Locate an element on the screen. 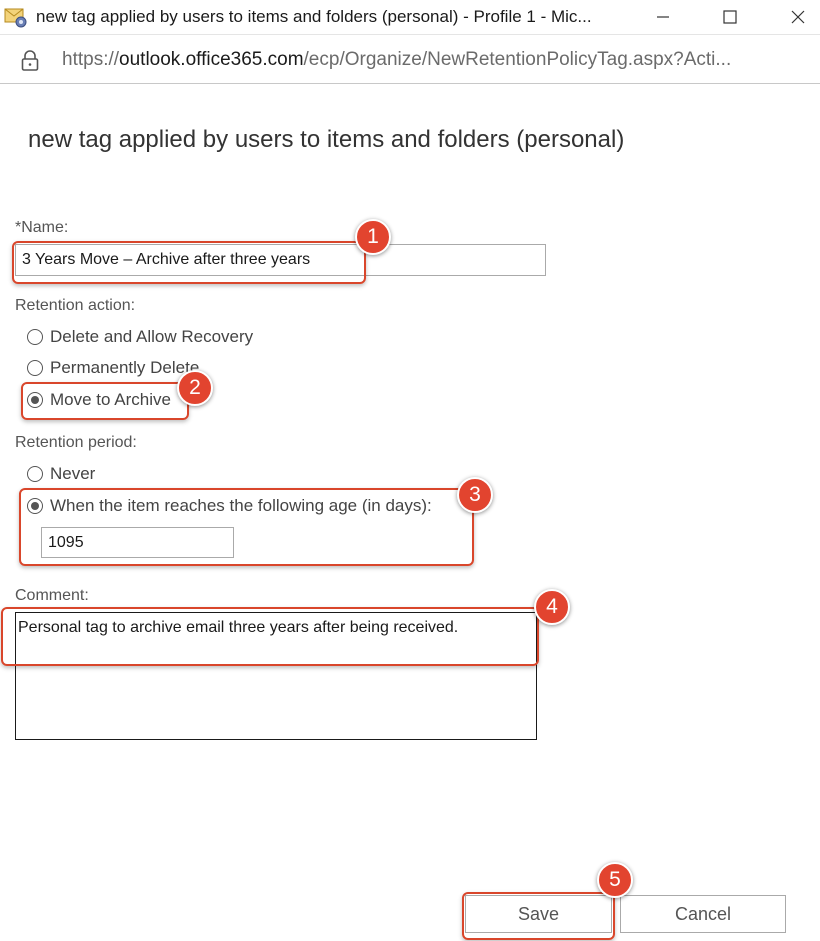 The image size is (820, 941). name-label: *Name: is located at coordinates (42, 227).